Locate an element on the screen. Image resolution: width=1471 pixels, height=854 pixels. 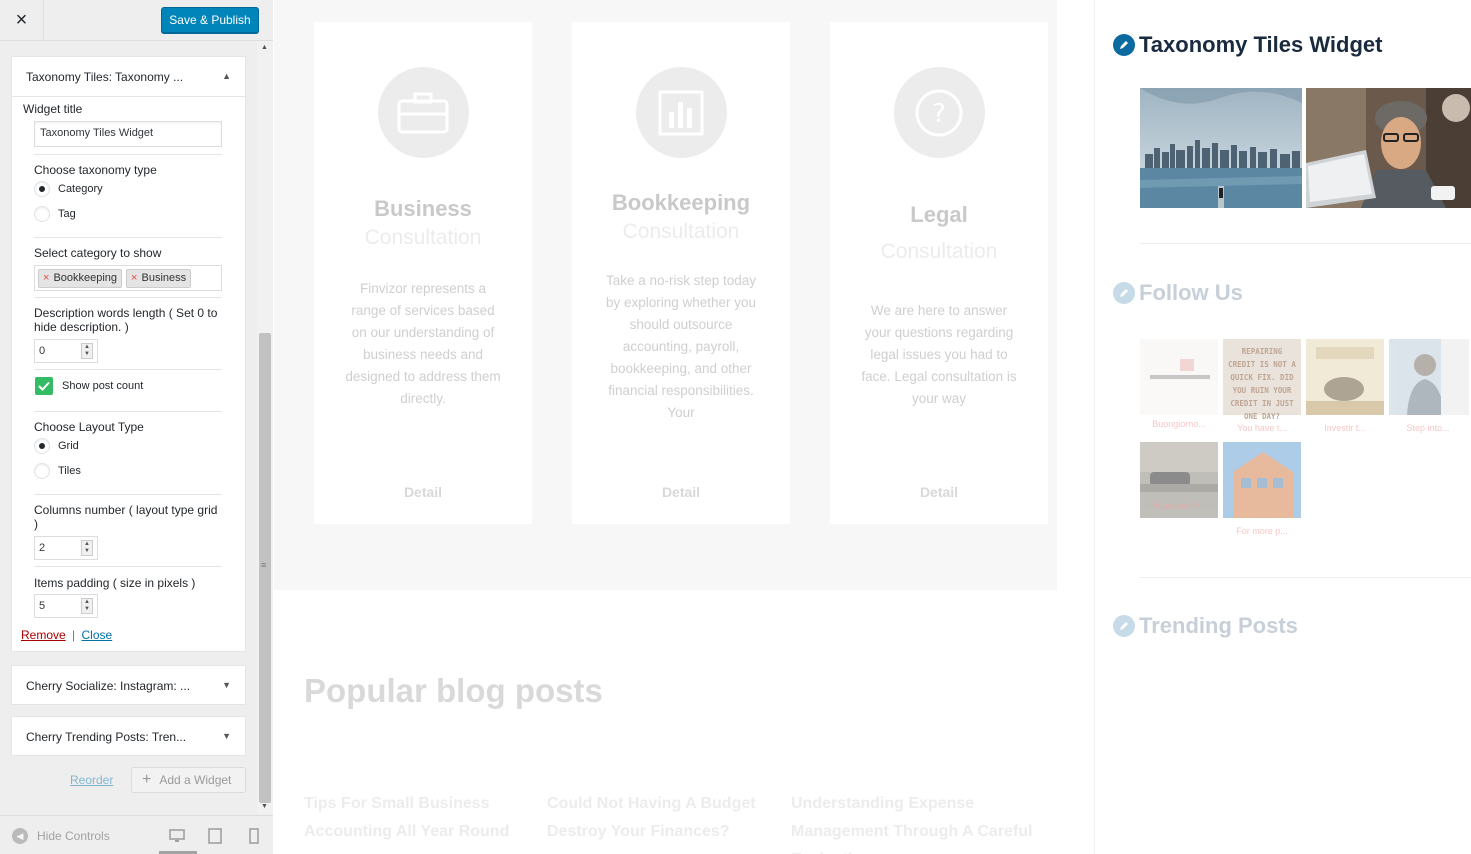
desc-length-input: 0 ▲ ▼ is located at coordinates (66, 351).